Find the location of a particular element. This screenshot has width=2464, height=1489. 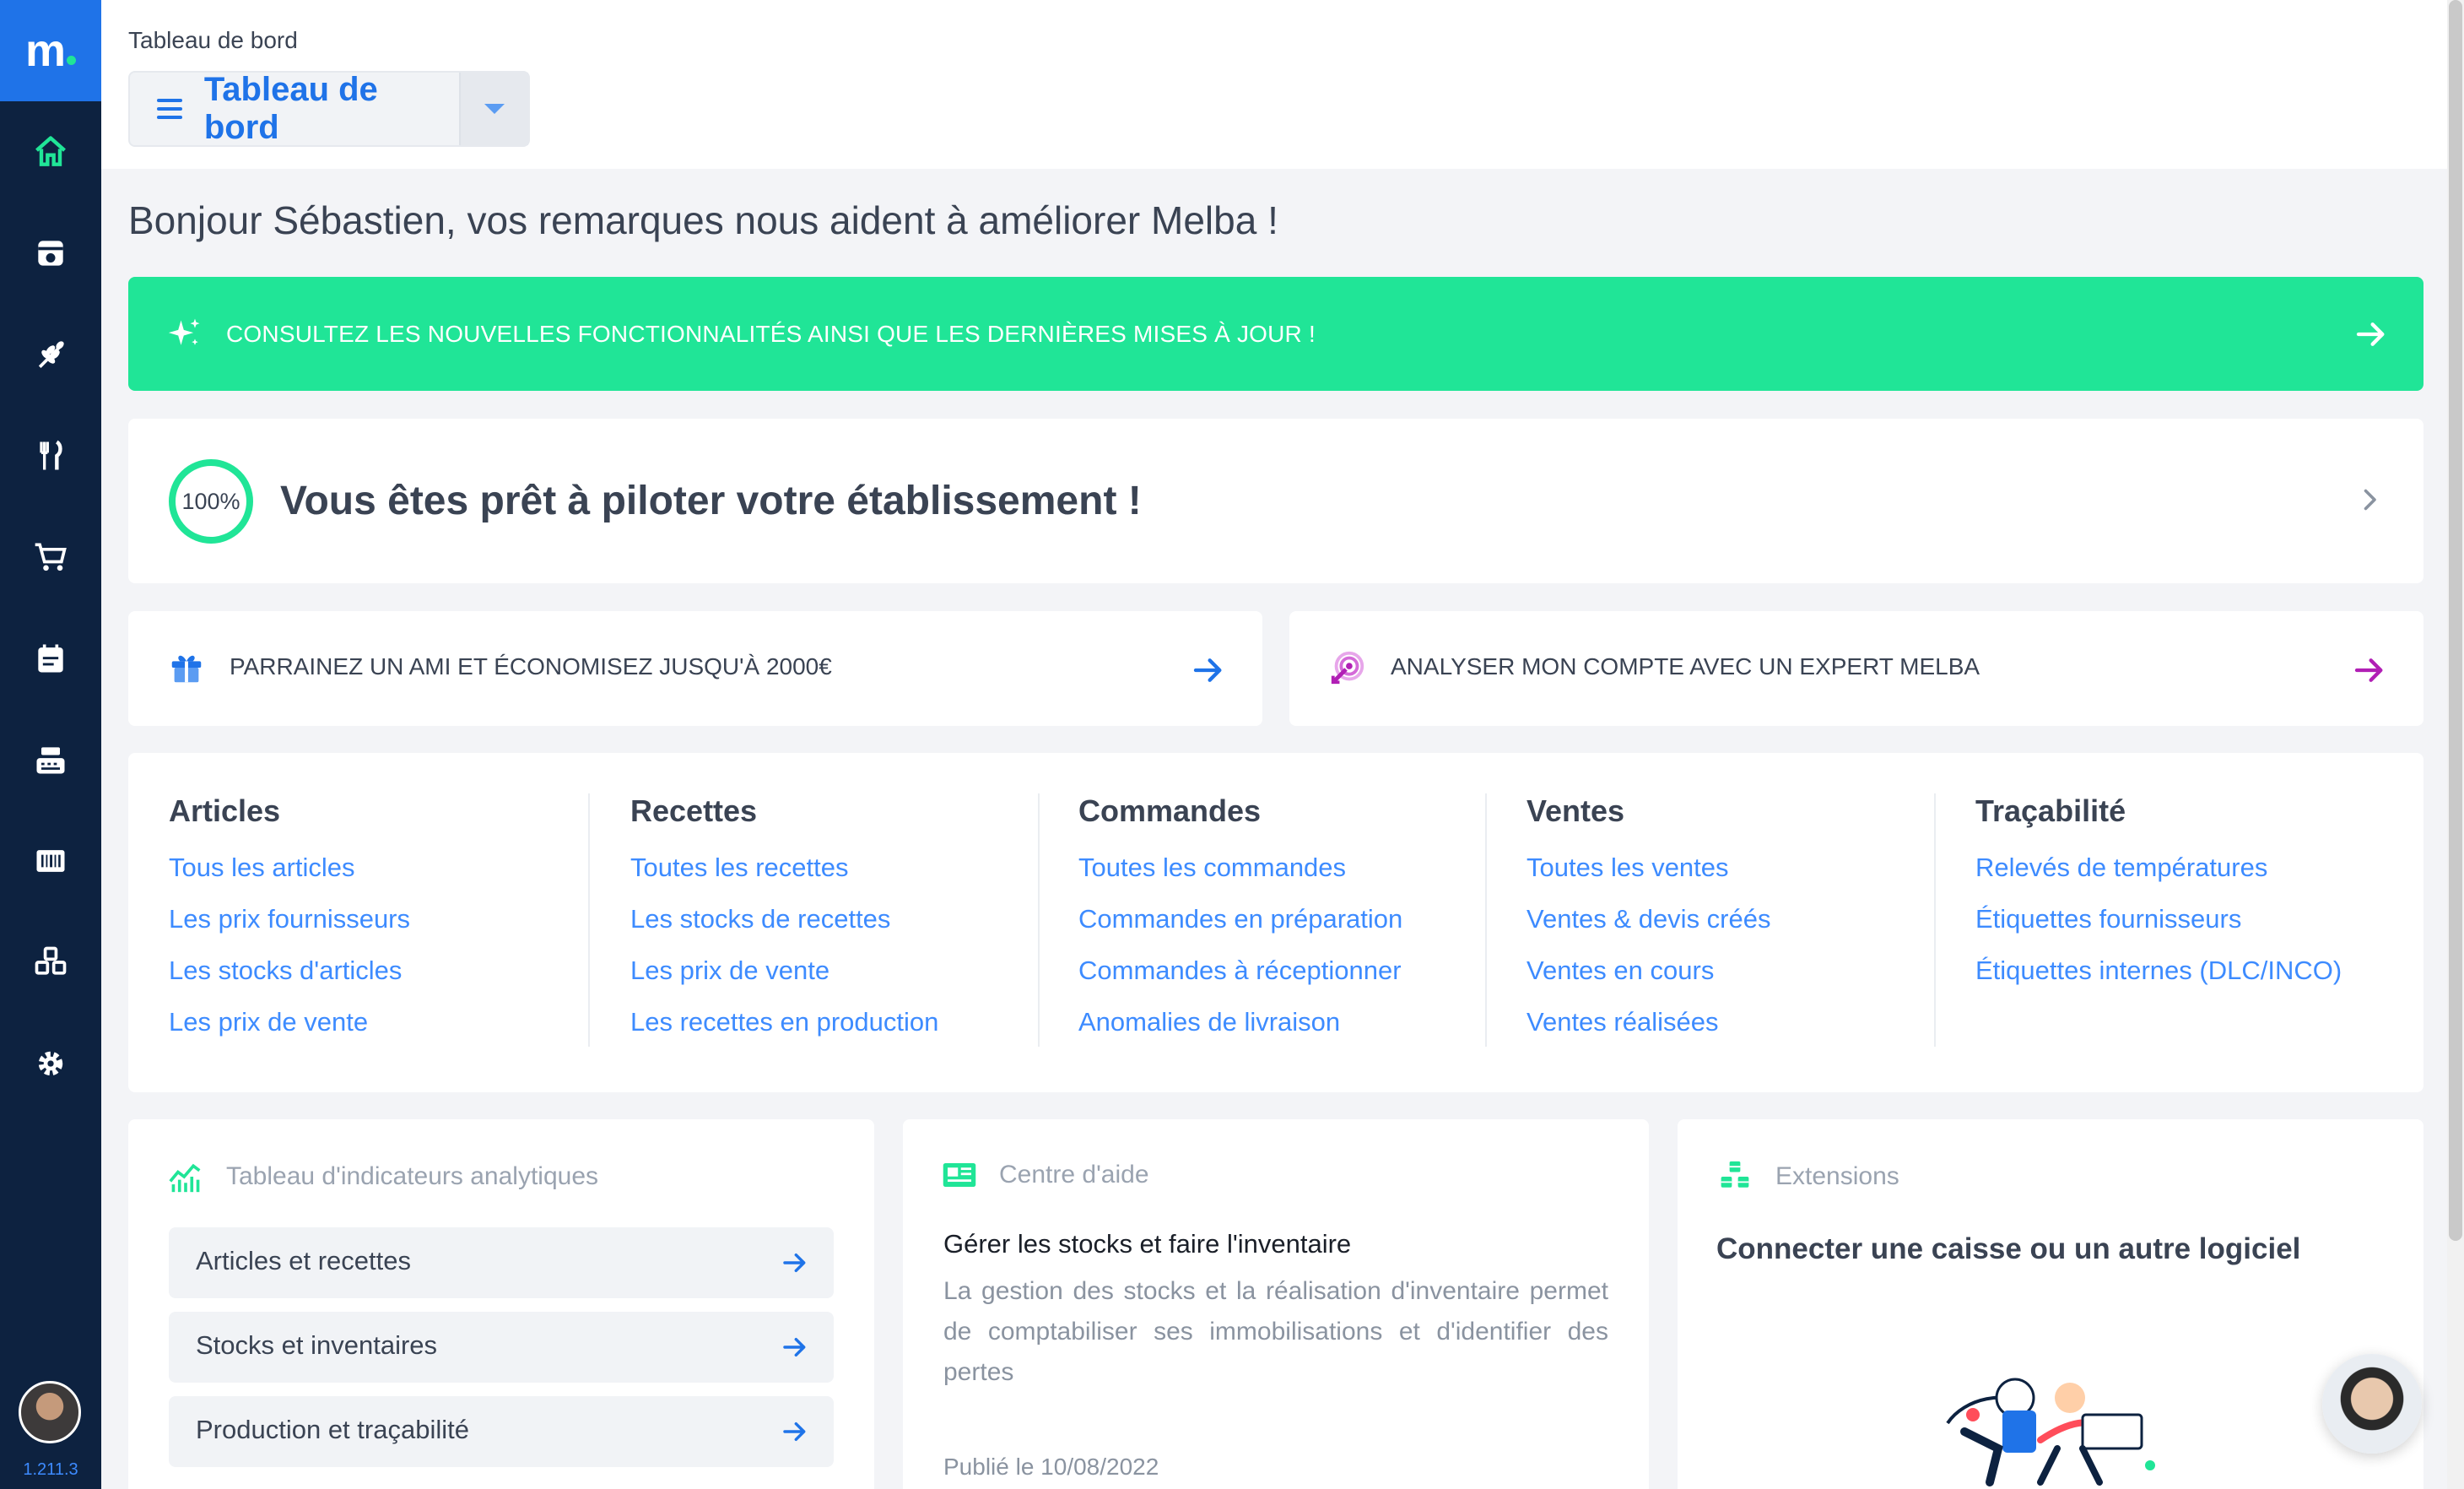

section-title: Traçabilité is located at coordinates (2051, 810).